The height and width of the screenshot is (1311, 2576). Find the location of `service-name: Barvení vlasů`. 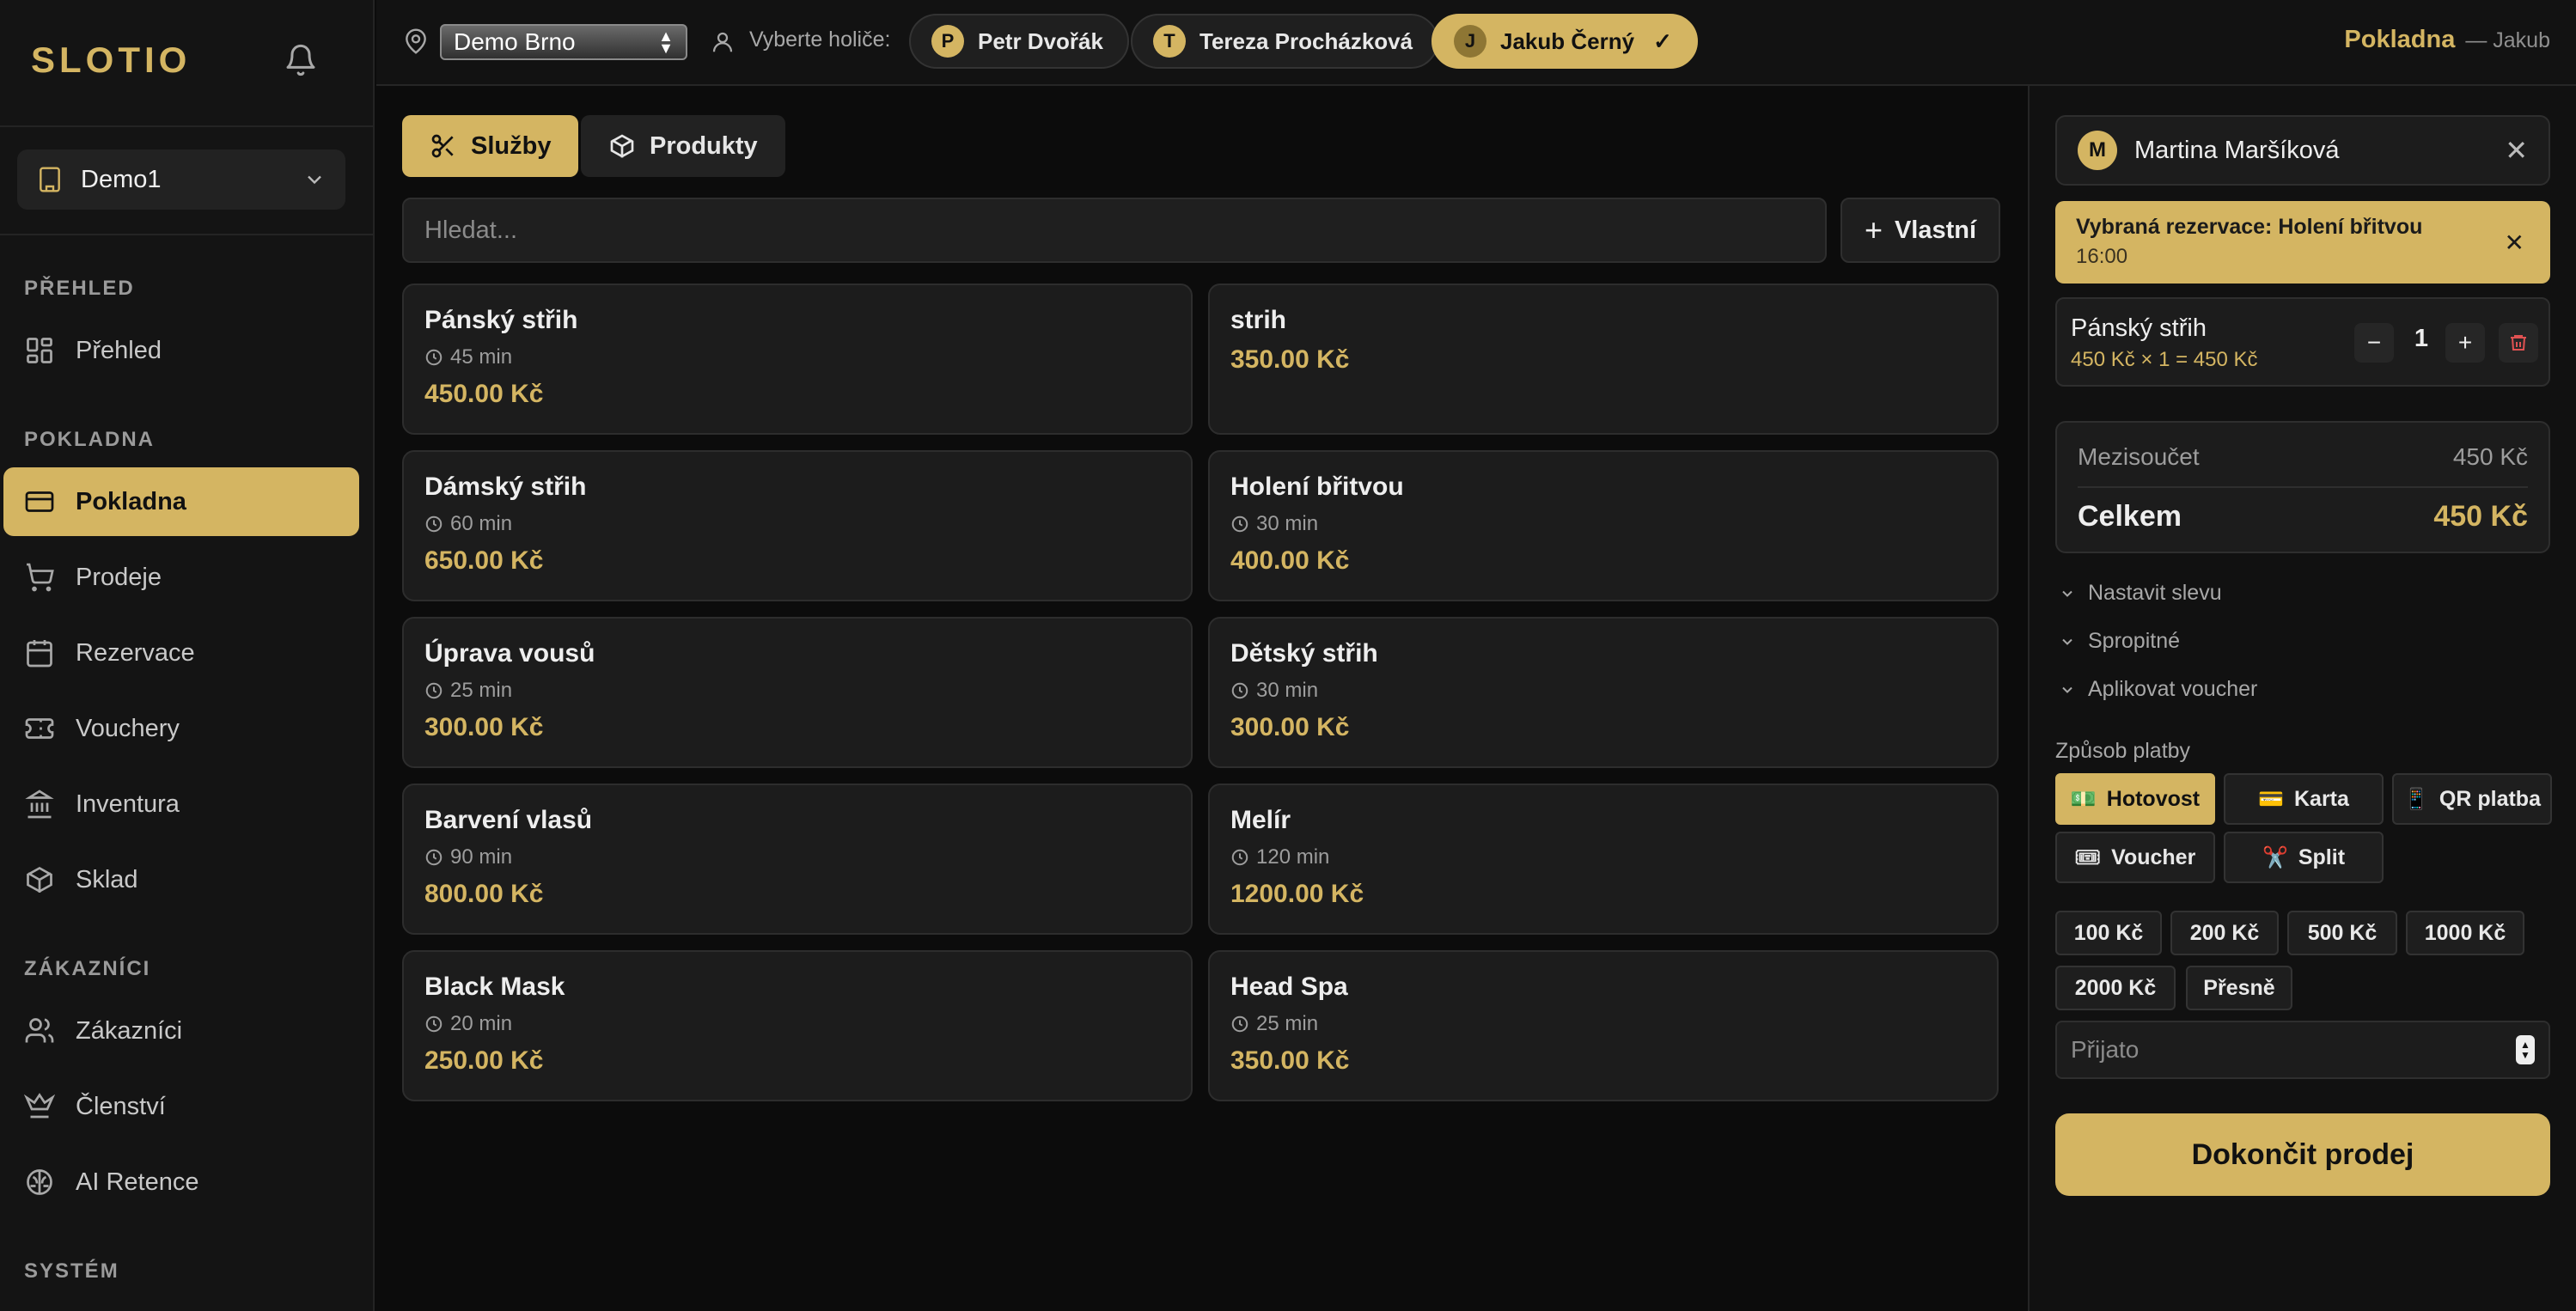

service-name: Barvení vlasů is located at coordinates (508, 820).